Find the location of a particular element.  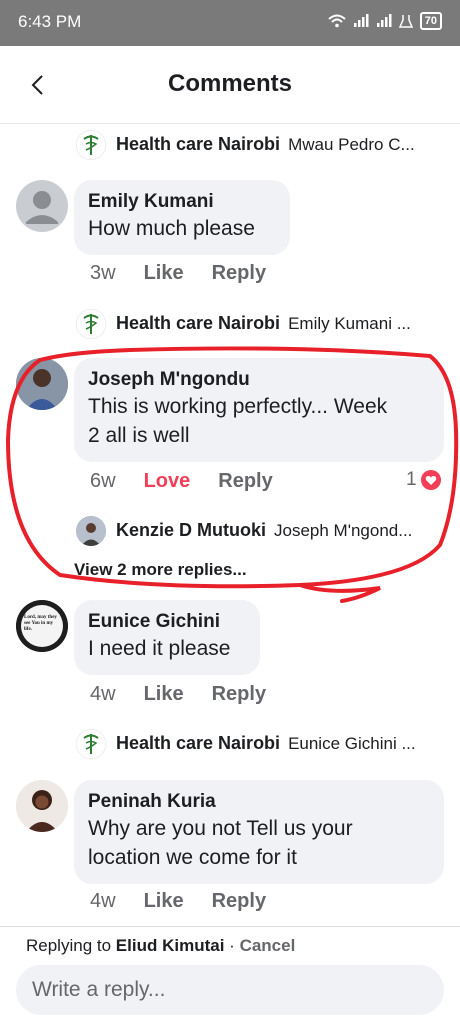

reply-composer: Replying to Eliud Kimutai · Cancel is located at coordinates (230, 975).